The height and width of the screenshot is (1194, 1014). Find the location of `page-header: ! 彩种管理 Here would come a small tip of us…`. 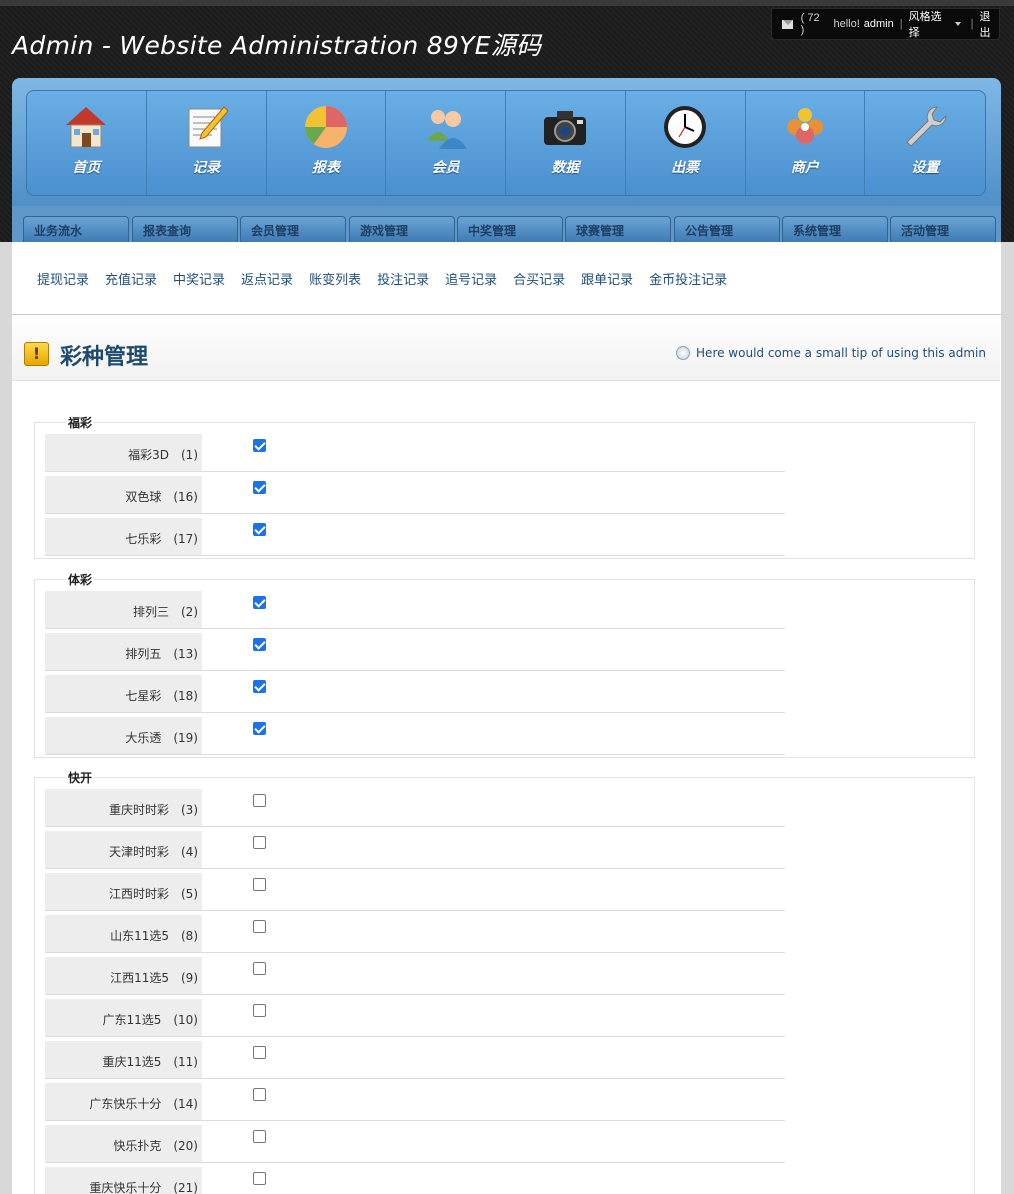

page-header: ! 彩种管理 Here would come a small tip of us… is located at coordinates (506, 348).